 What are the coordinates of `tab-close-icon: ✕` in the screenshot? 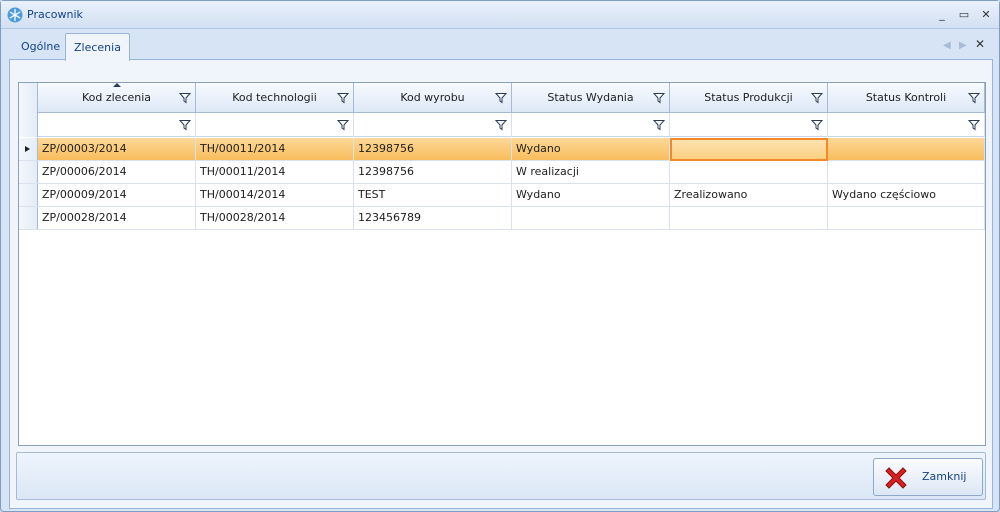 It's located at (980, 44).